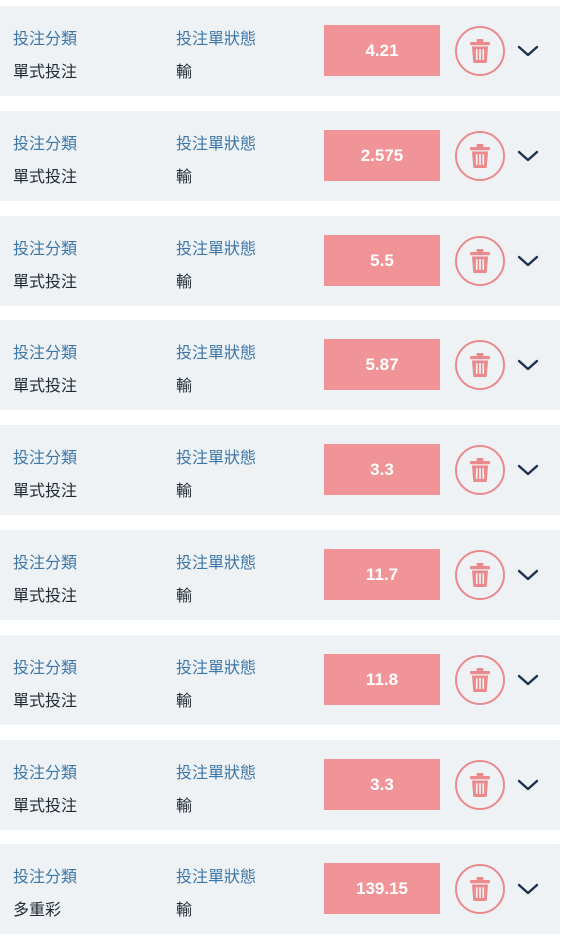 The height and width of the screenshot is (939, 565). Describe the element at coordinates (382, 679) in the screenshot. I see `bet-amount: 11.8` at that location.